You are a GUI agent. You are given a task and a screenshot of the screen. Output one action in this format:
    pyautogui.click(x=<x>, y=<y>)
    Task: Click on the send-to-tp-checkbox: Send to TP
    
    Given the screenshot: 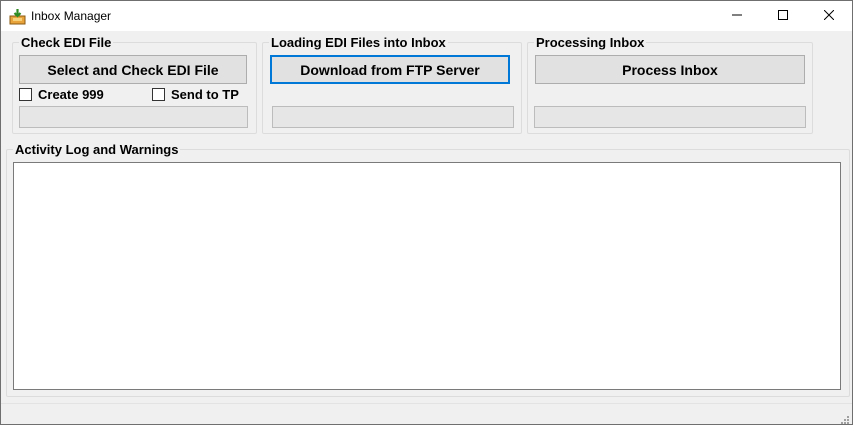 What is the action you would take?
    pyautogui.click(x=195, y=94)
    